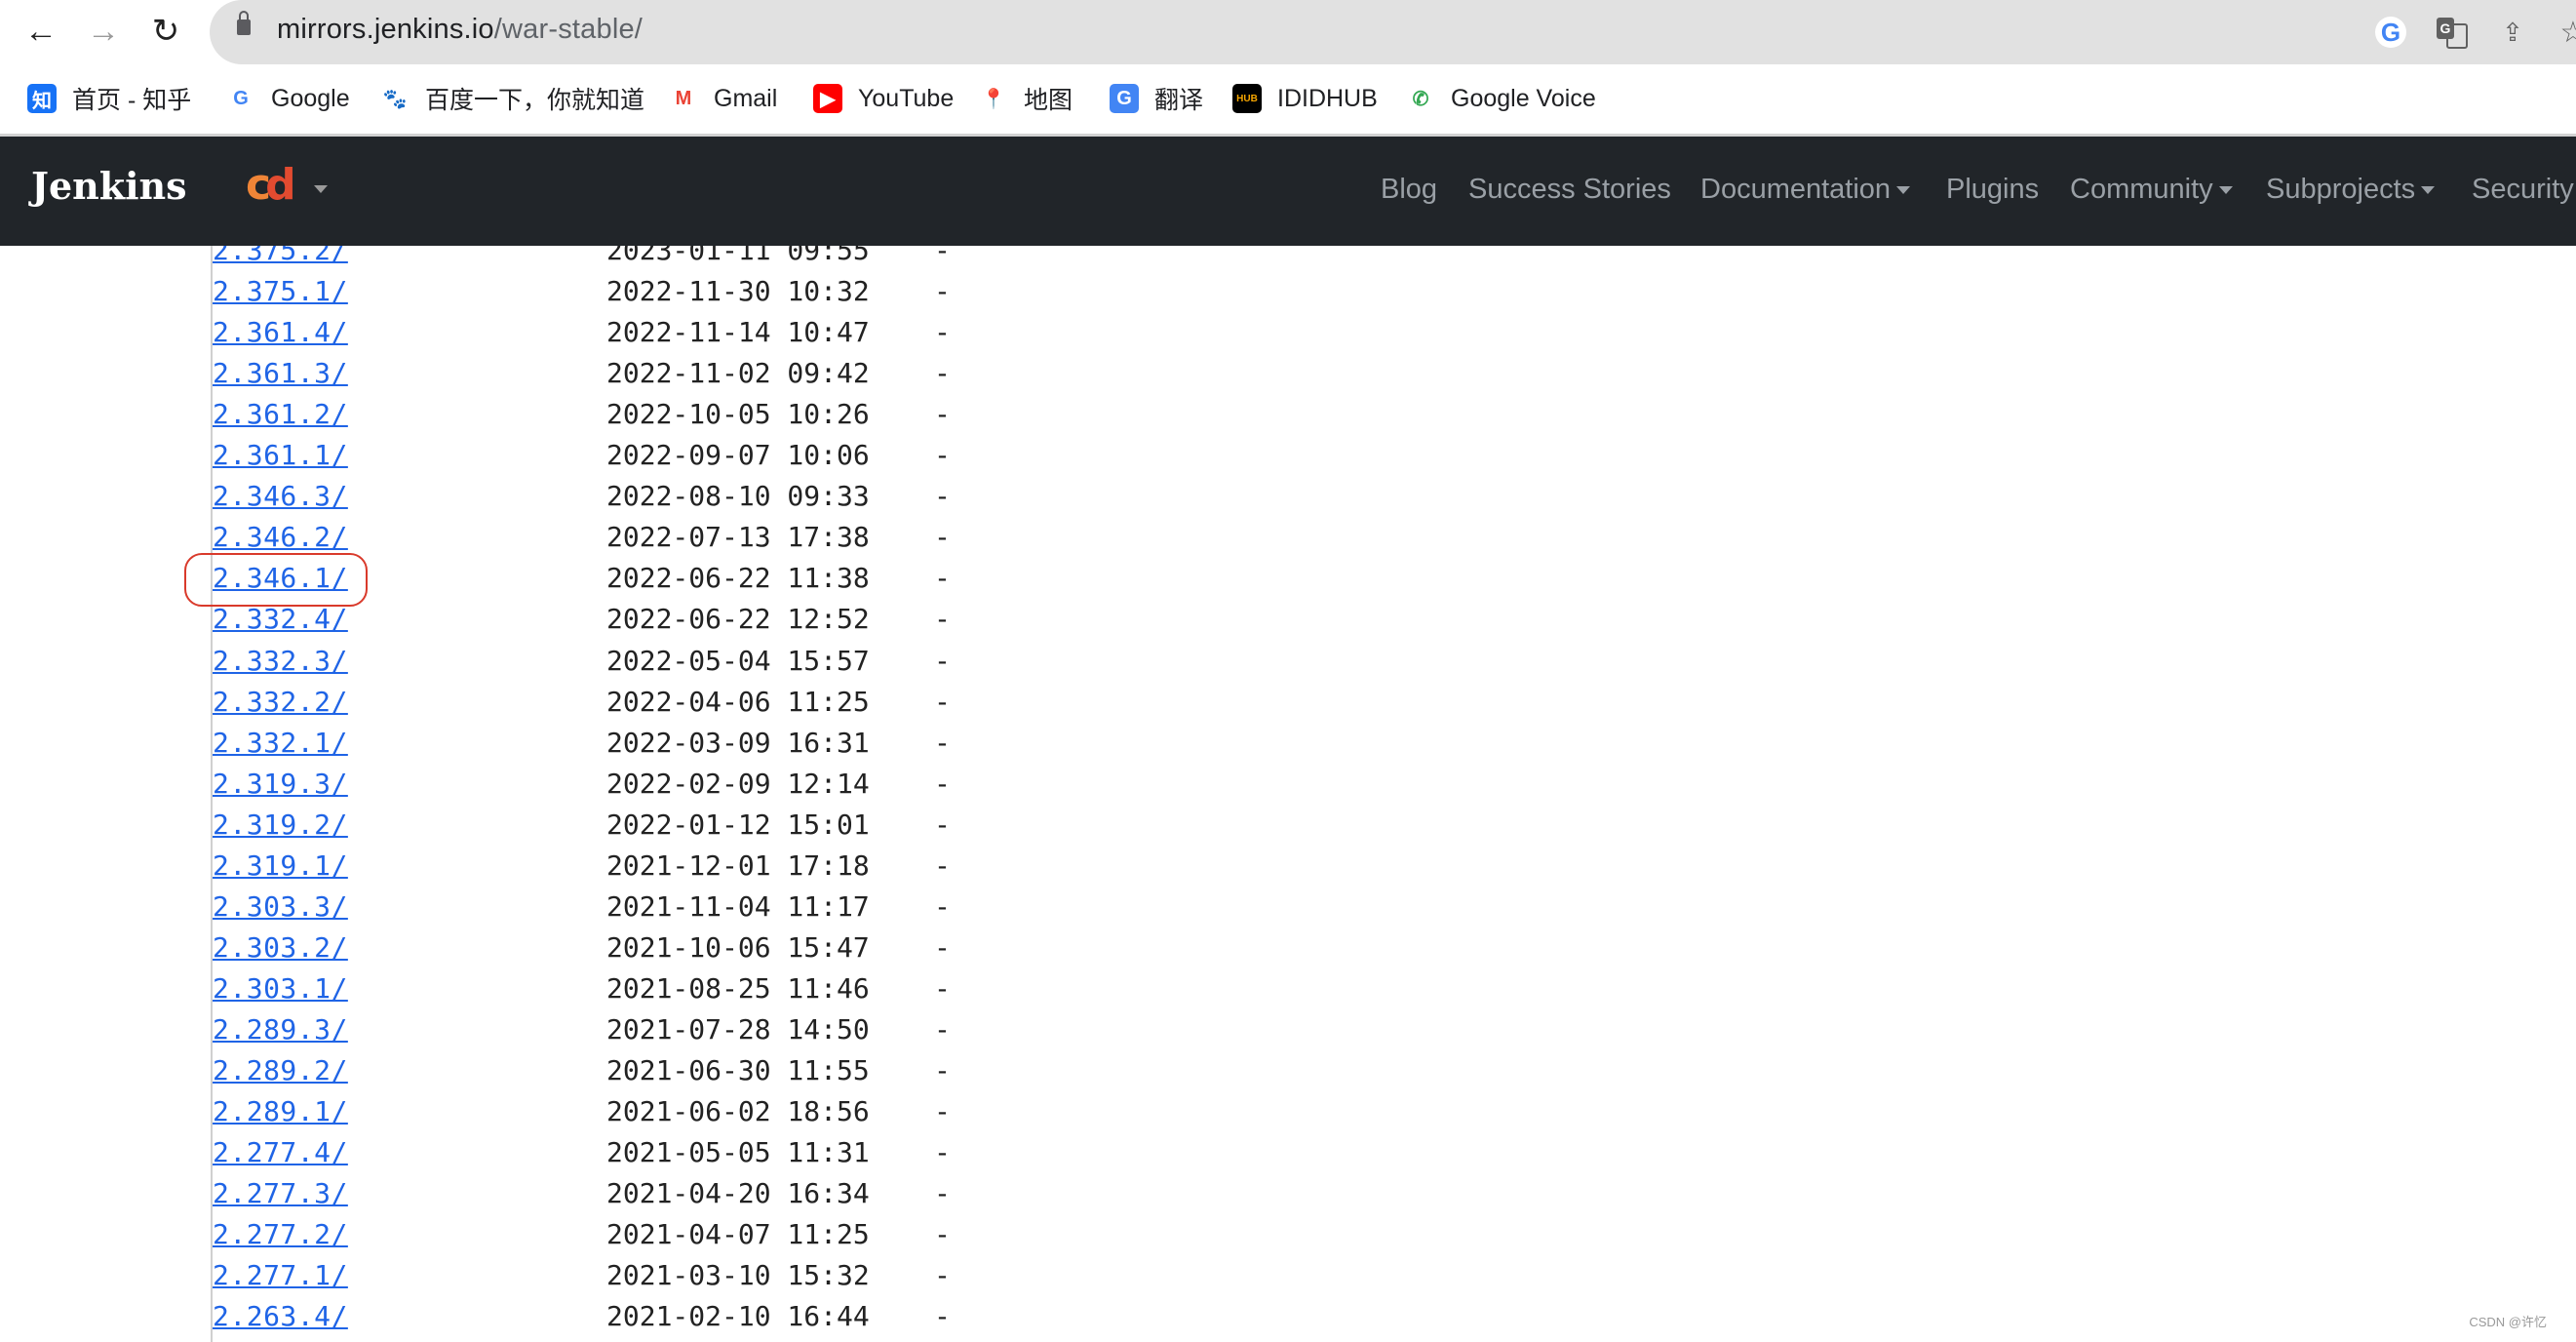 Image resolution: width=2576 pixels, height=1342 pixels. What do you see at coordinates (103, 32) in the screenshot?
I see `forward-button: →` at bounding box center [103, 32].